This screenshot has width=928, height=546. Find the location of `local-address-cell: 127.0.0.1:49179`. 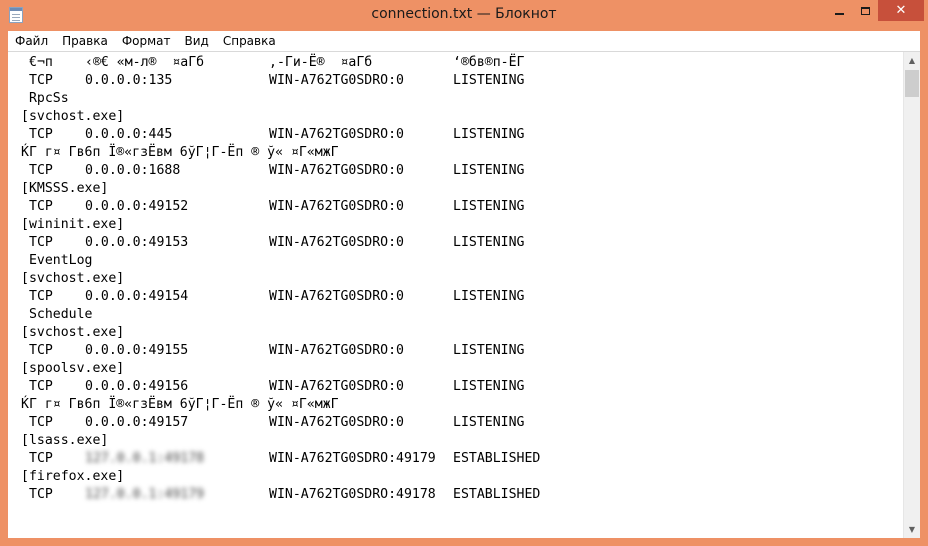

local-address-cell: 127.0.0.1:49179 is located at coordinates (145, 494).